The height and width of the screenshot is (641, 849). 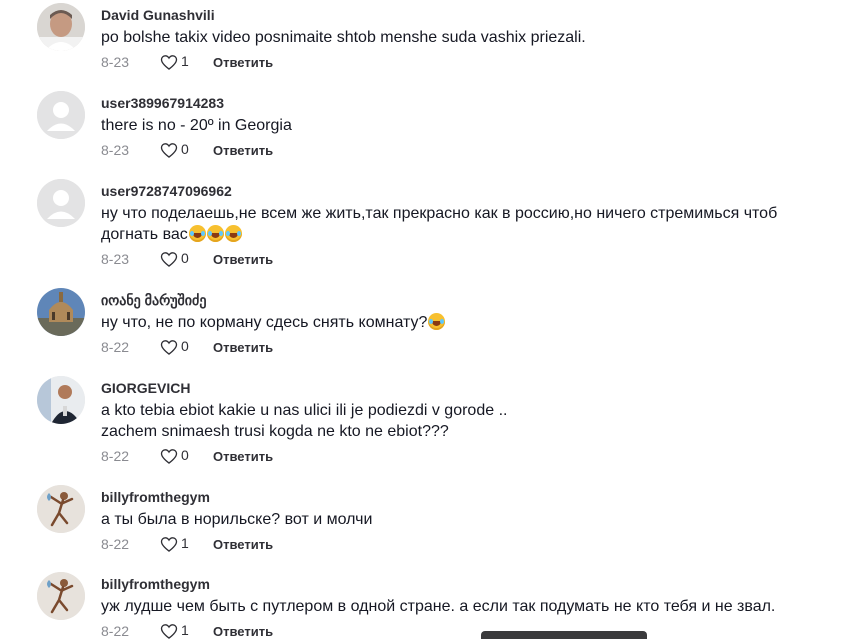 What do you see at coordinates (451, 519) in the screenshot?
I see `comment-text: а ты была в норильске? вот и молчи` at bounding box center [451, 519].